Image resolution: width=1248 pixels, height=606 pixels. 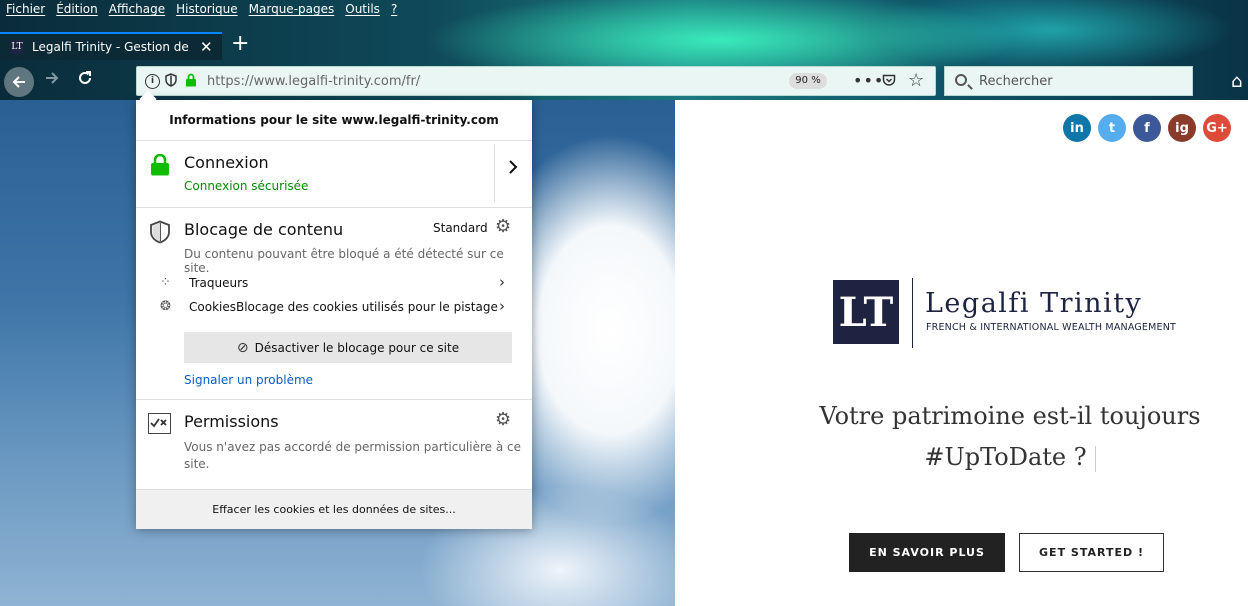 I want to click on google-plus-icon: G+, so click(x=1217, y=128).